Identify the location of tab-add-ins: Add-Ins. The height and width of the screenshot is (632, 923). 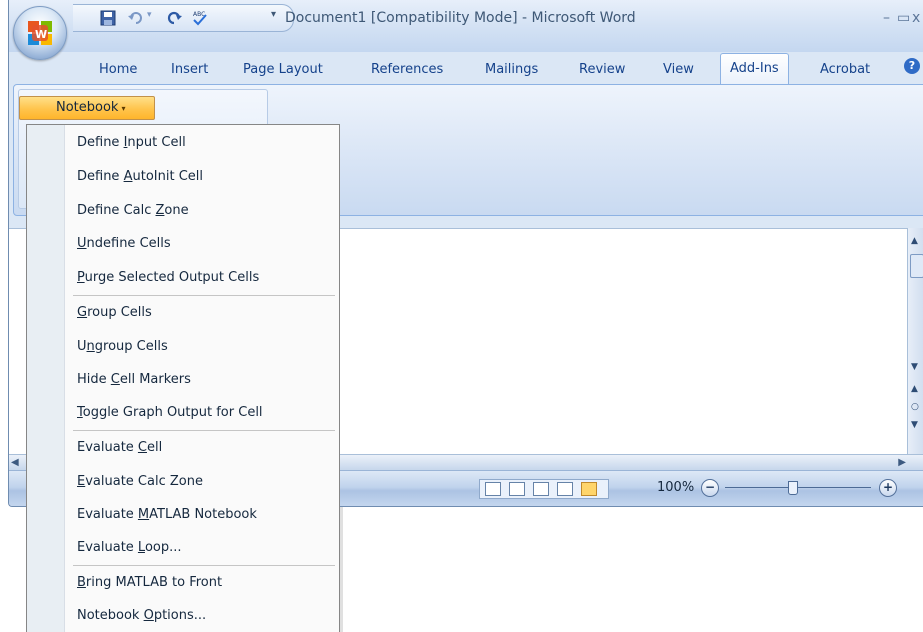
(754, 68).